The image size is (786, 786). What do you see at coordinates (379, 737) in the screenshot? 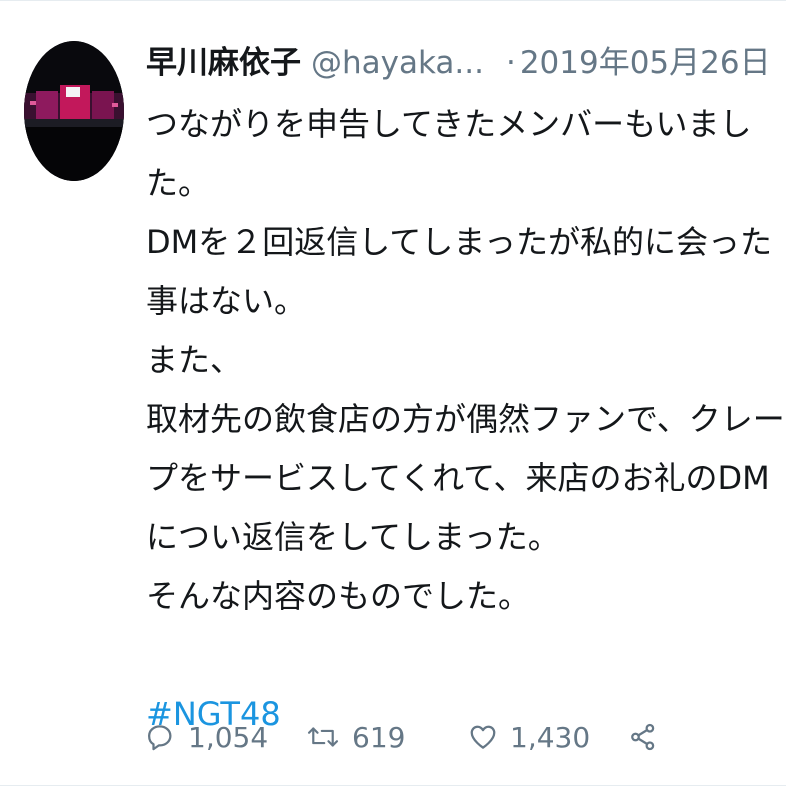
I see `retweet-count: 619` at bounding box center [379, 737].